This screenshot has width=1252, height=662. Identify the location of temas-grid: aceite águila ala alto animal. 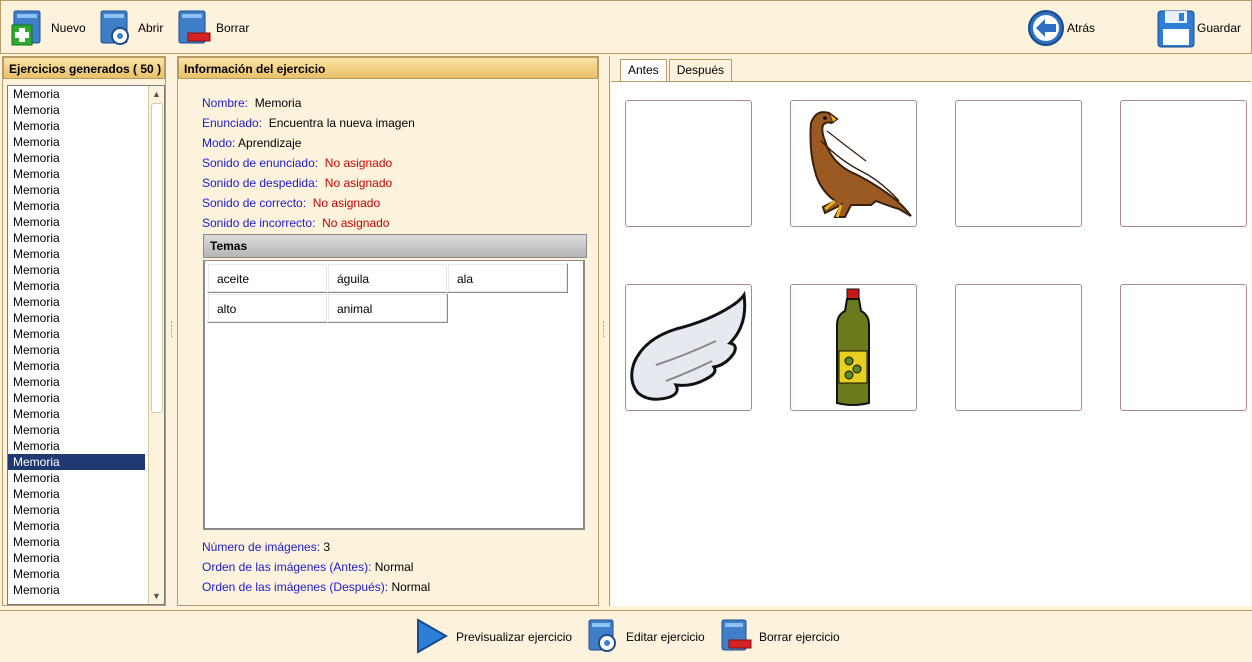
(394, 395).